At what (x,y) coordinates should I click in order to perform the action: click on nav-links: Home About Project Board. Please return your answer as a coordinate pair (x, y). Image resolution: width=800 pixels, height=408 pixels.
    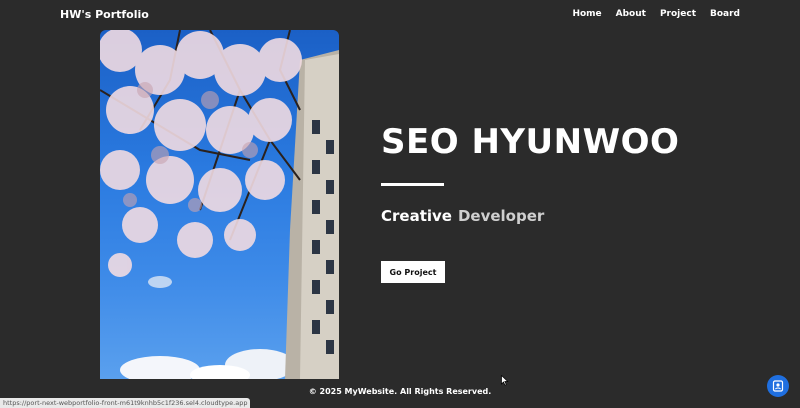
    Looking at the image, I should click on (656, 14).